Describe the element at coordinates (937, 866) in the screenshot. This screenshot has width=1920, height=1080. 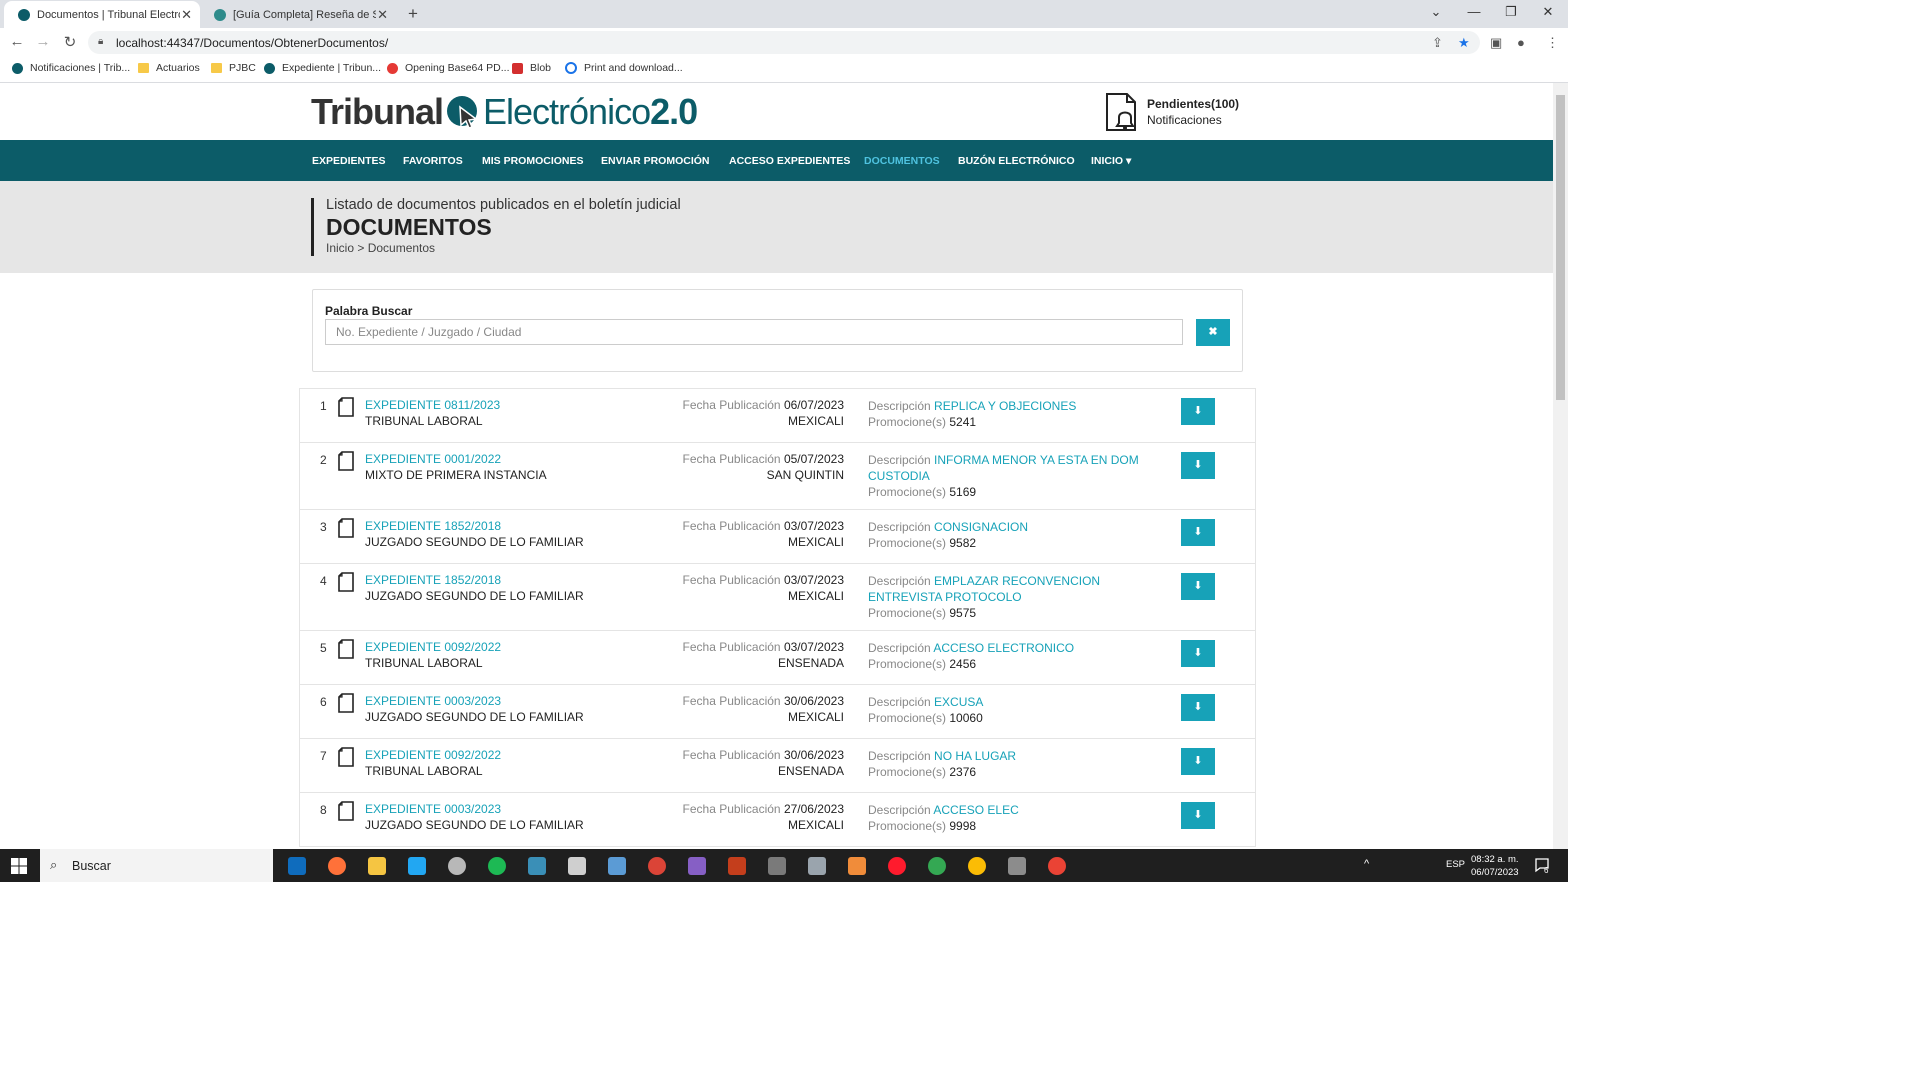
I see `chrome-icon` at that location.